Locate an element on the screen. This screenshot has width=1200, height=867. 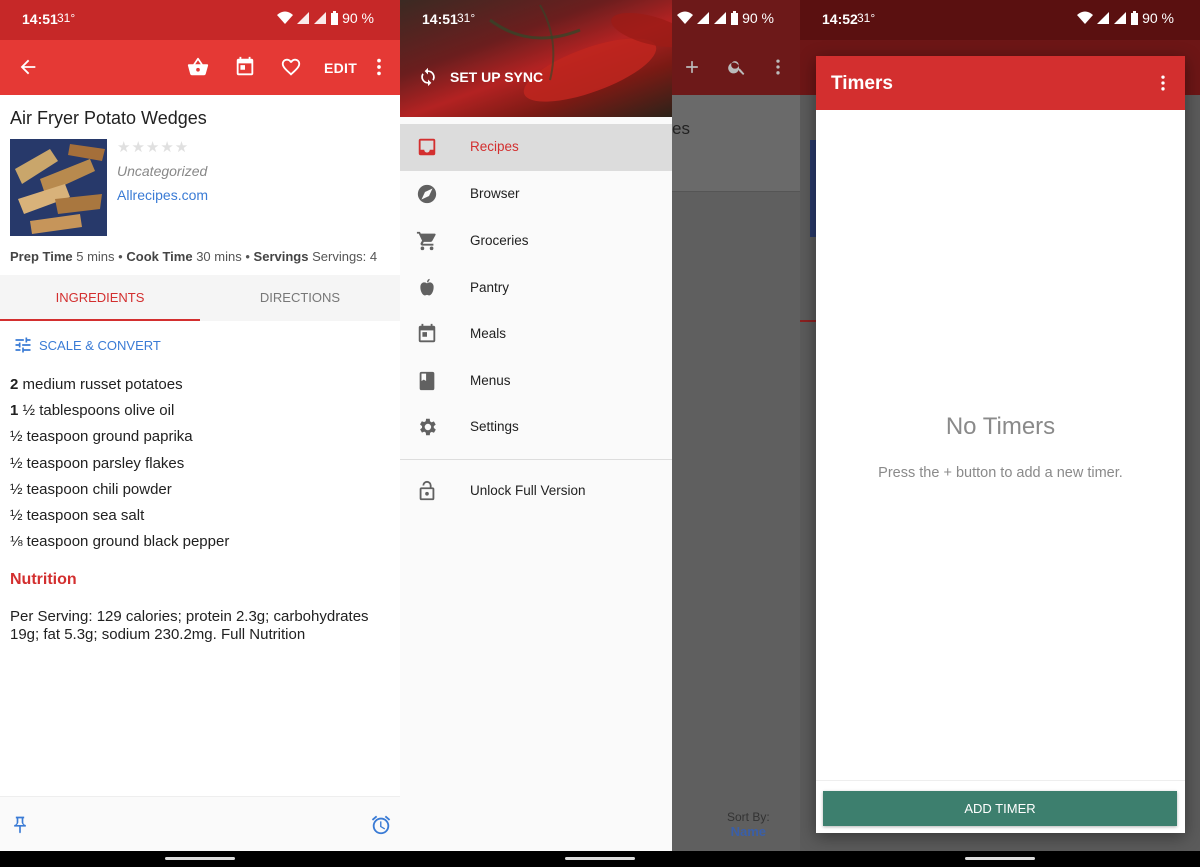
background-list-row: es is located at coordinates (736, 143).